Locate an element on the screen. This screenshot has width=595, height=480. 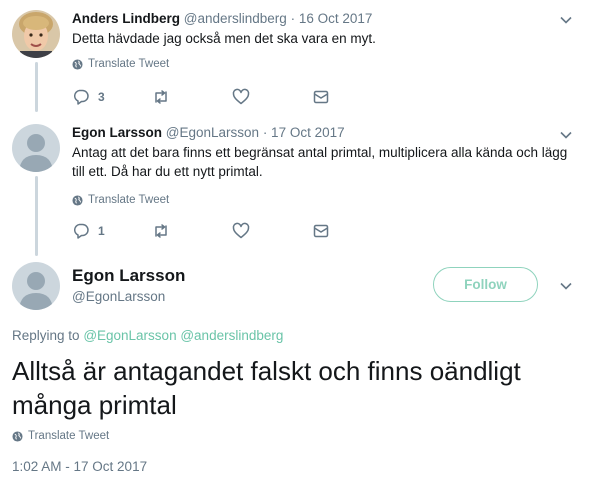
follow-button: Follow is located at coordinates (485, 284).